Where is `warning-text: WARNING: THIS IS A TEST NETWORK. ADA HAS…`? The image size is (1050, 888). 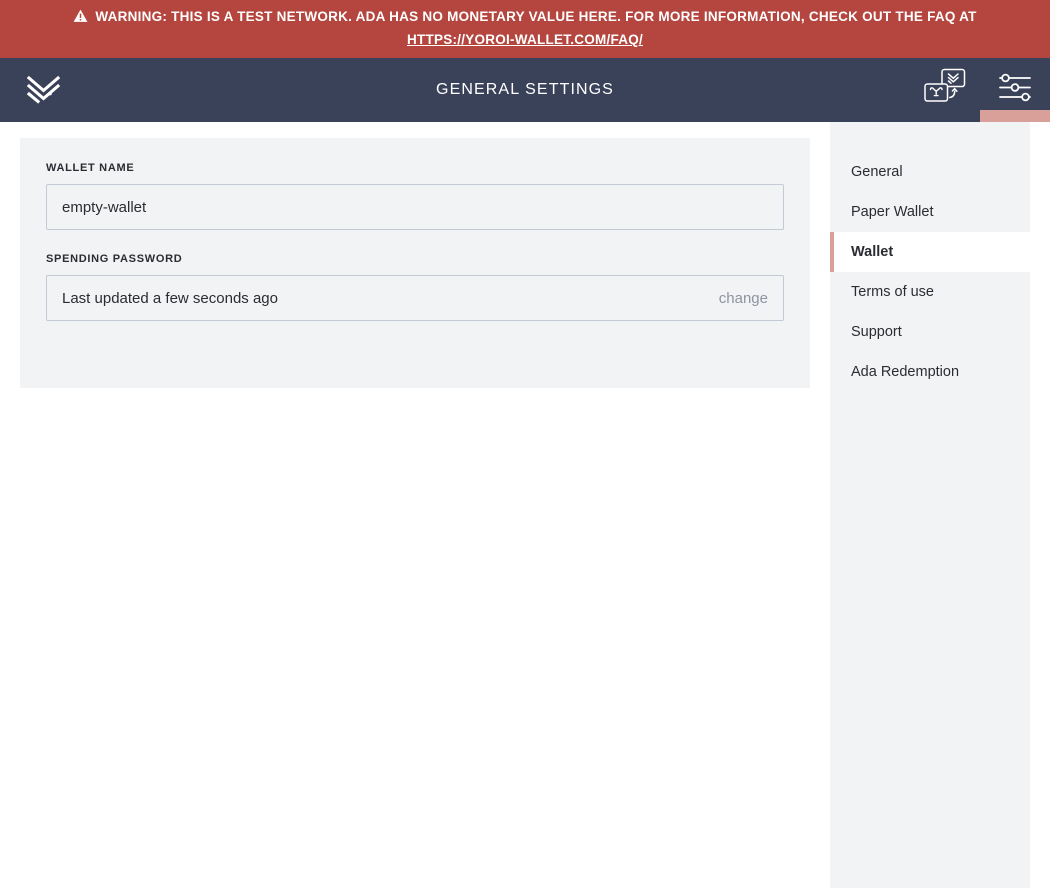
warning-text: WARNING: THIS IS A TEST NETWORK. ADA HAS… is located at coordinates (536, 16).